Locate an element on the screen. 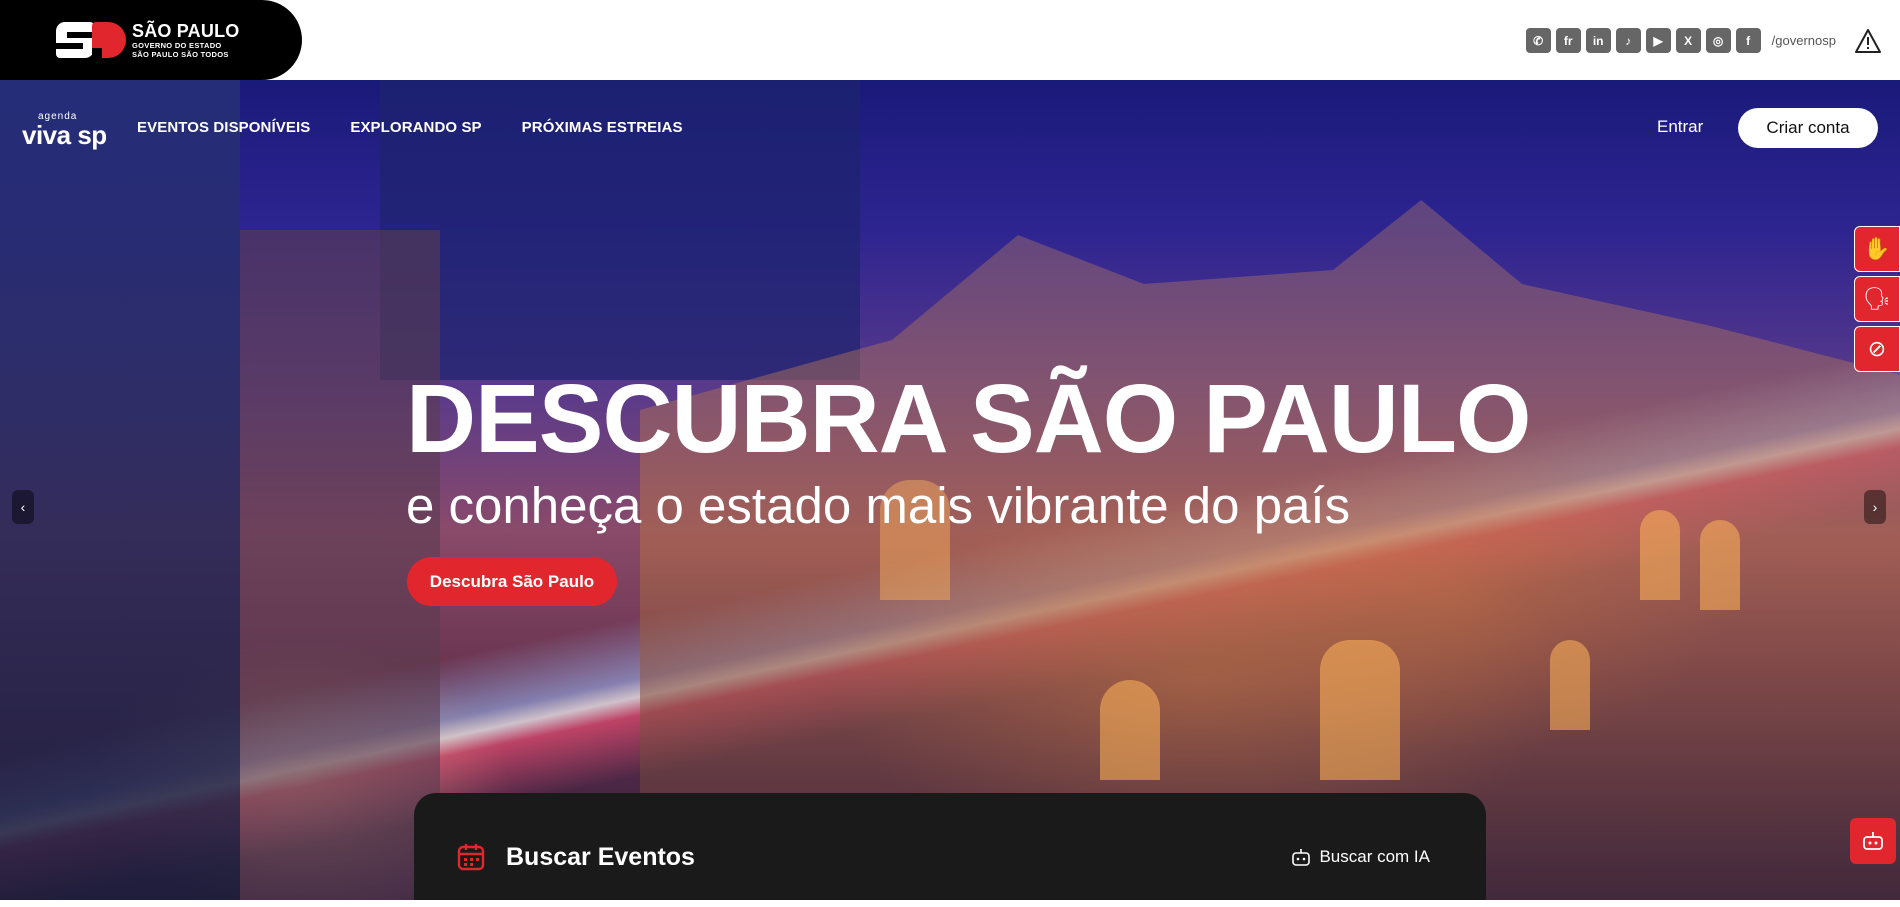  nav-explorando-sp: EXPLORANDO SP is located at coordinates (415, 127).